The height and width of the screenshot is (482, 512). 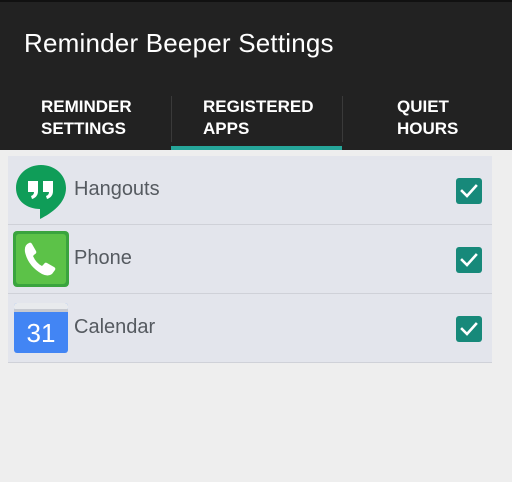 I want to click on list-item: 31 Calendar, so click(x=250, y=328).